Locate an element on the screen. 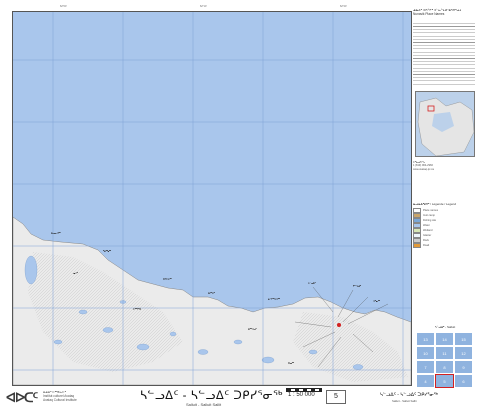  svg-text: ᑐᓄᖅ is located at coordinates (291, 363).